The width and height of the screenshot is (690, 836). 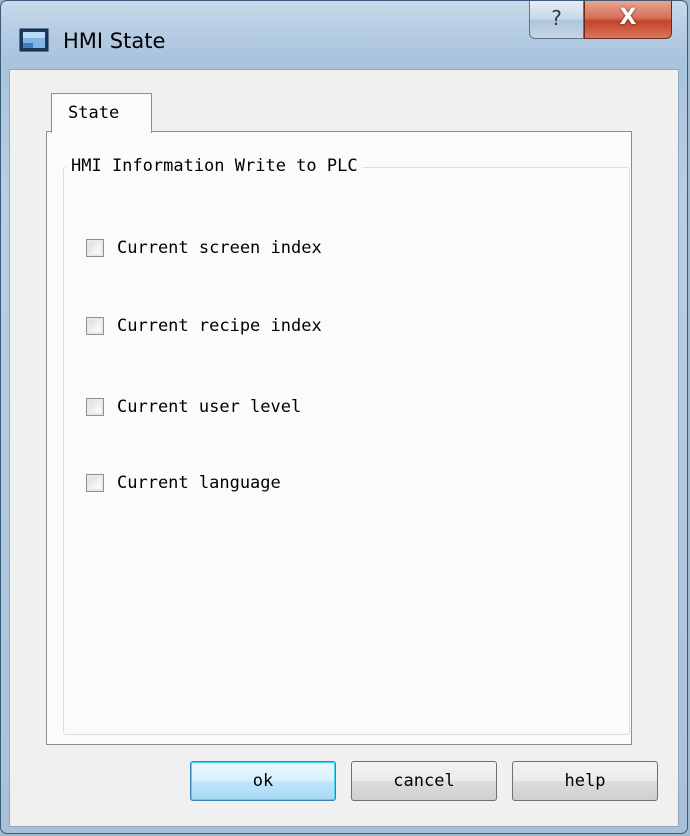 I want to click on checkbox-label: Current user level, so click(x=209, y=407).